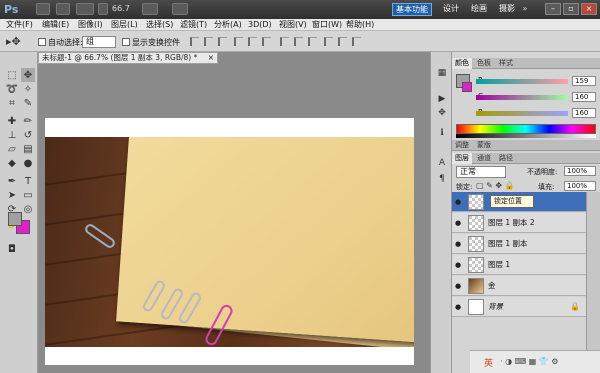  I want to click on r-value-field: 159, so click(584, 81).